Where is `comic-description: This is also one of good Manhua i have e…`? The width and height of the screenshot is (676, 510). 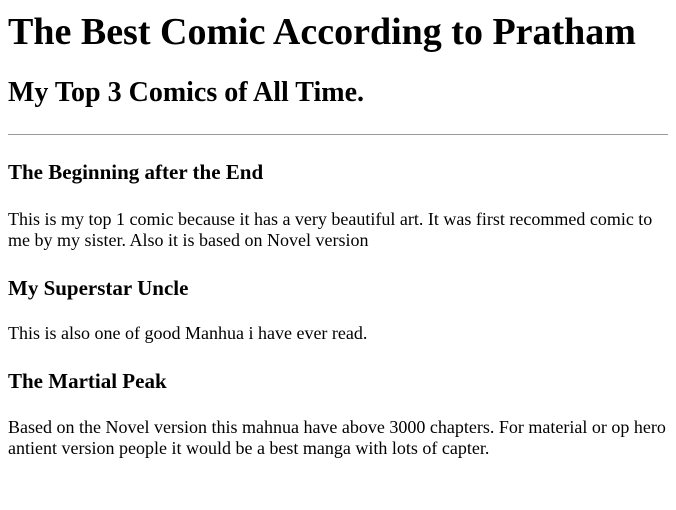 comic-description: This is also one of good Manhua i have e… is located at coordinates (188, 333).